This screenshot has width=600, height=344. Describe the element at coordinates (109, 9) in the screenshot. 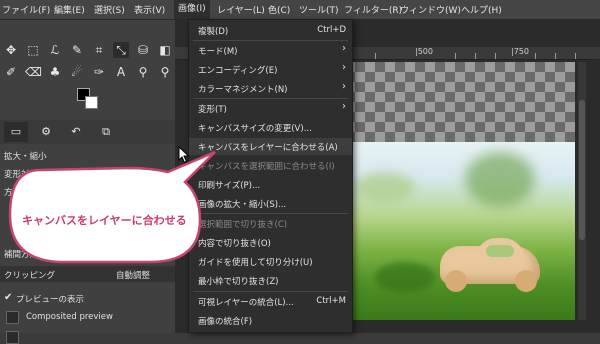

I see `menu-select: 選択(S)` at that location.